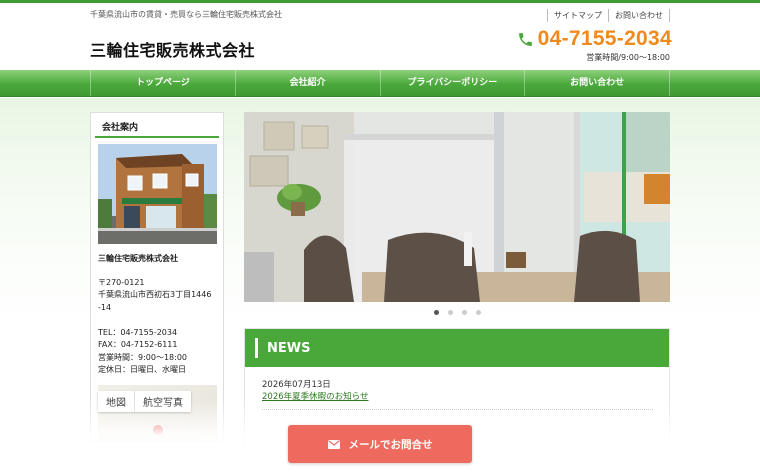 The height and width of the screenshot is (475, 760). What do you see at coordinates (105, 307) in the screenshot?
I see `address-line-2: -14` at bounding box center [105, 307].